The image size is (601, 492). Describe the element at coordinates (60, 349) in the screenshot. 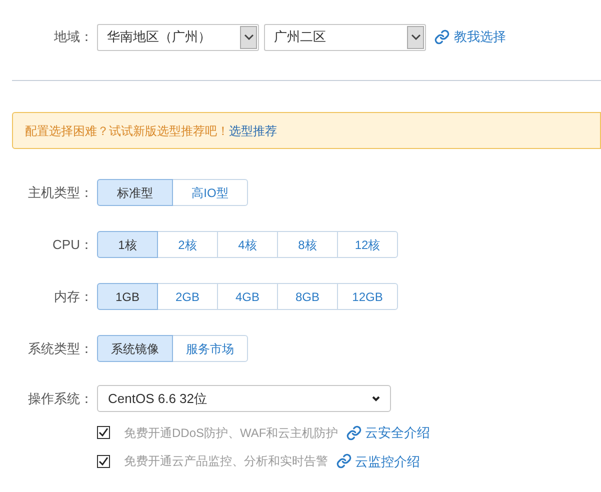

I see `option-label: 系统类型：` at that location.